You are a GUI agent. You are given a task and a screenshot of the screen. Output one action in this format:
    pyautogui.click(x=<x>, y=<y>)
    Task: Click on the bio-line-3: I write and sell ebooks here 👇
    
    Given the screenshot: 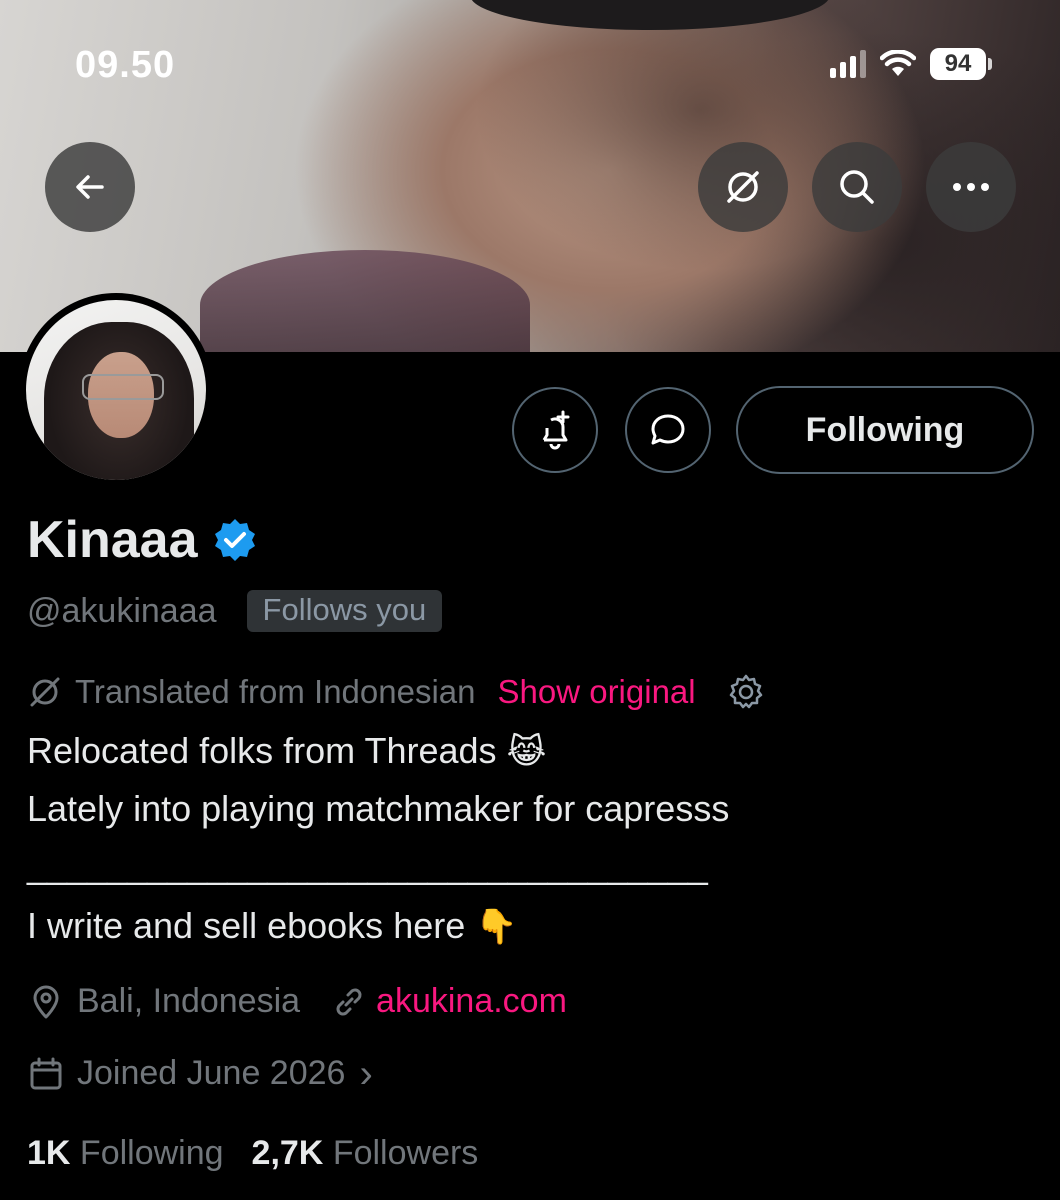 What is the action you would take?
    pyautogui.click(x=272, y=926)
    